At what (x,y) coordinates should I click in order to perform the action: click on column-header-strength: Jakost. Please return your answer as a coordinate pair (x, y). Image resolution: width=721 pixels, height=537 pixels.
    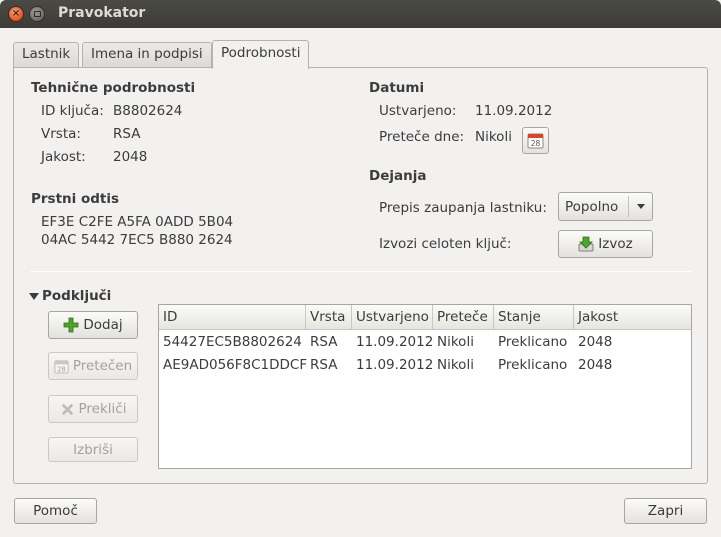
    Looking at the image, I should click on (632, 317).